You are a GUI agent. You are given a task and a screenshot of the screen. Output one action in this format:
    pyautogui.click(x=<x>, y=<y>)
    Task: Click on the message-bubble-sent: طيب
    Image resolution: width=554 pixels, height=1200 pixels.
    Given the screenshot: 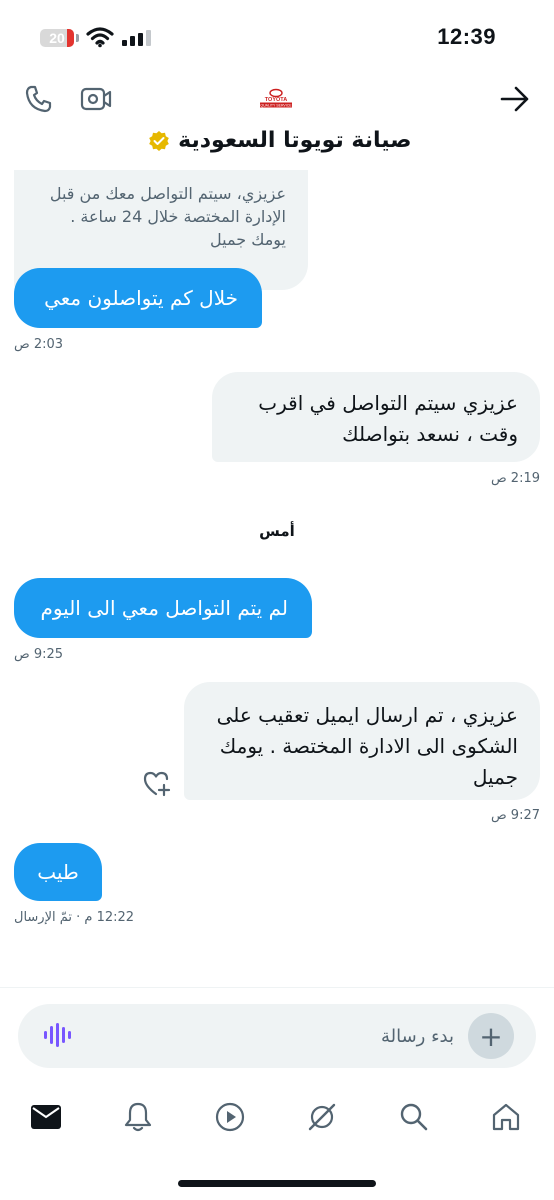 What is the action you would take?
    pyautogui.click(x=58, y=872)
    